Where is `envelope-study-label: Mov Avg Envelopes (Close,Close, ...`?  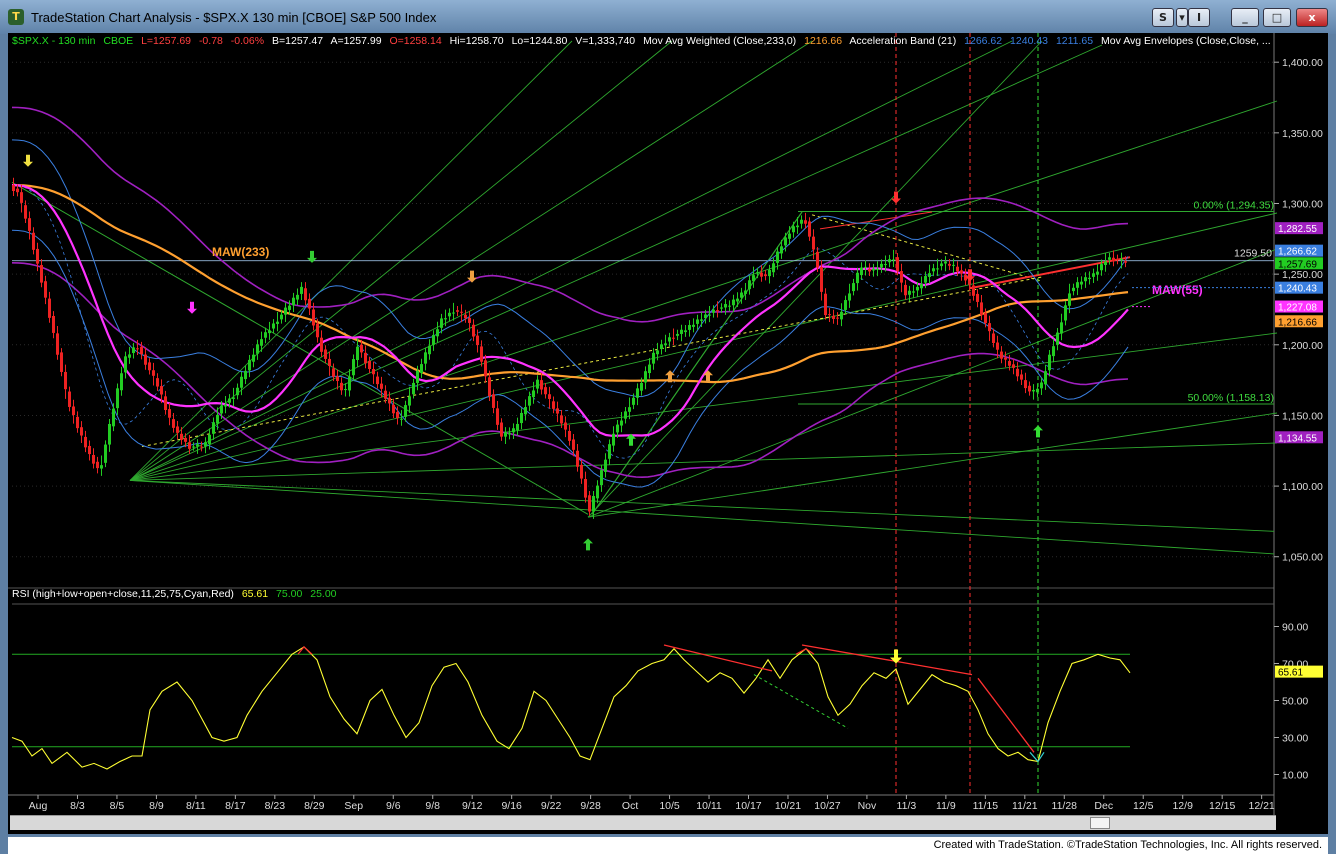 envelope-study-label: Mov Avg Envelopes (Close,Close, ... is located at coordinates (1186, 41).